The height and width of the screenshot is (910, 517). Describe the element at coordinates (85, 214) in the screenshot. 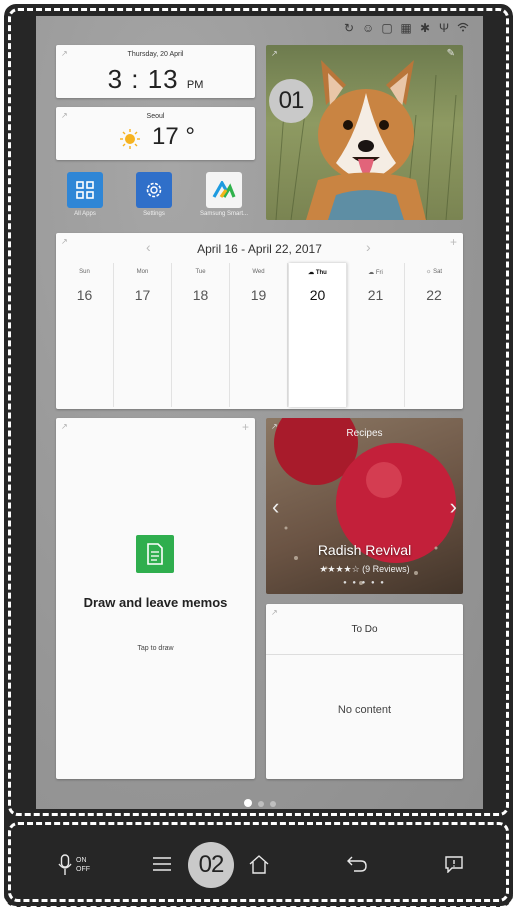

I see `app-label: All Apps` at that location.